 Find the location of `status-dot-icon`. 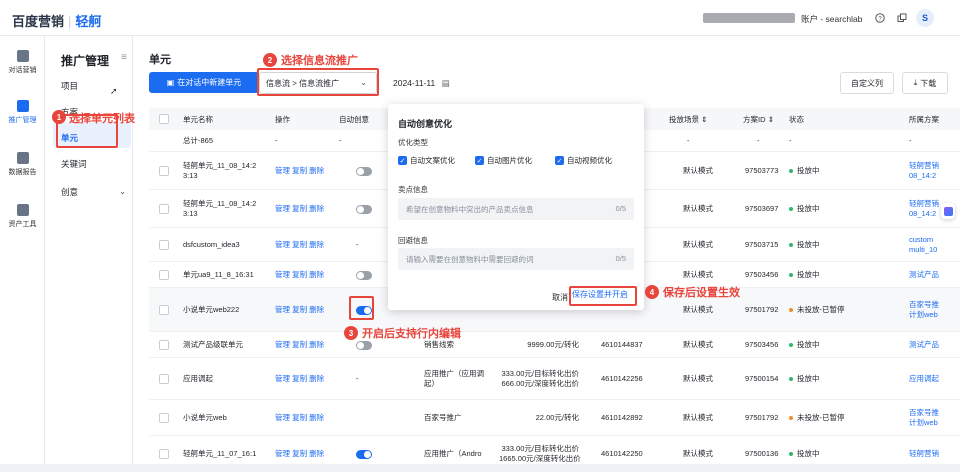

status-dot-icon is located at coordinates (791, 171).